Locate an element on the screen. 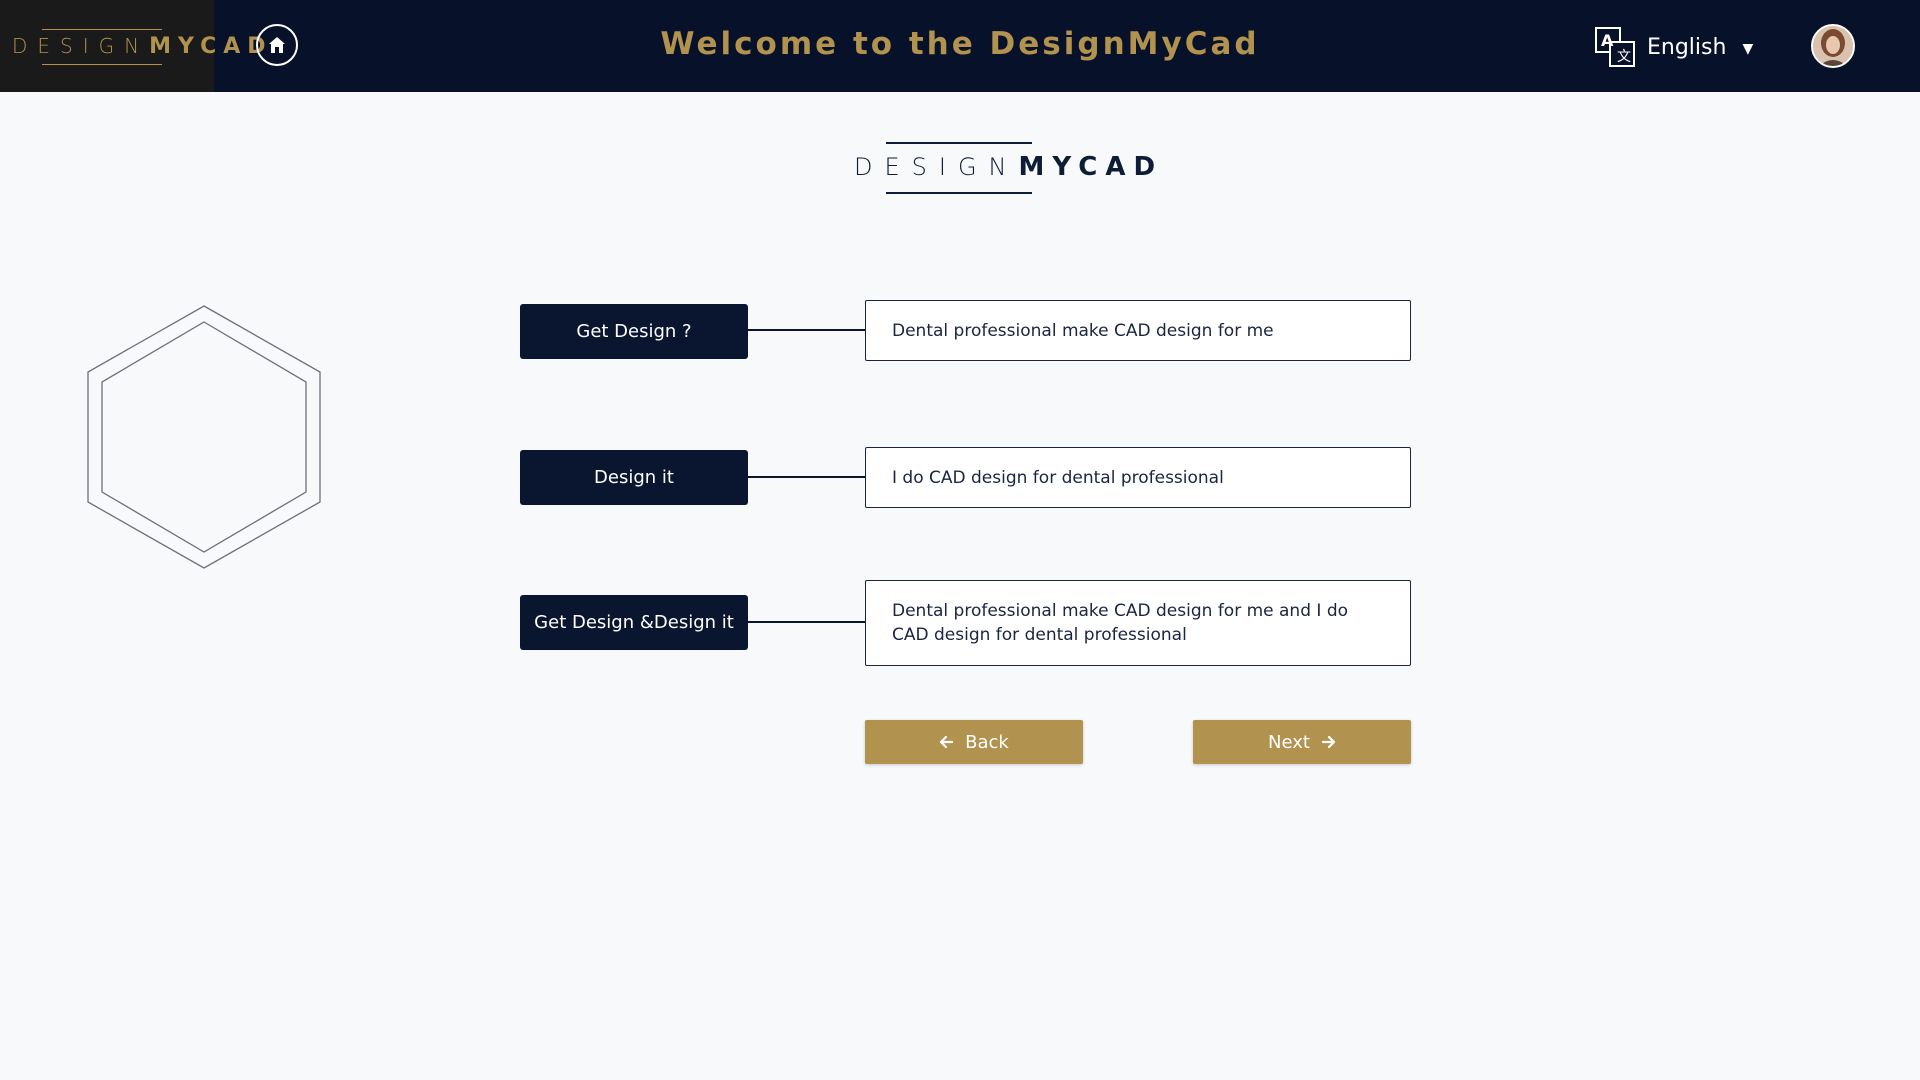  back-button: Back is located at coordinates (974, 742).